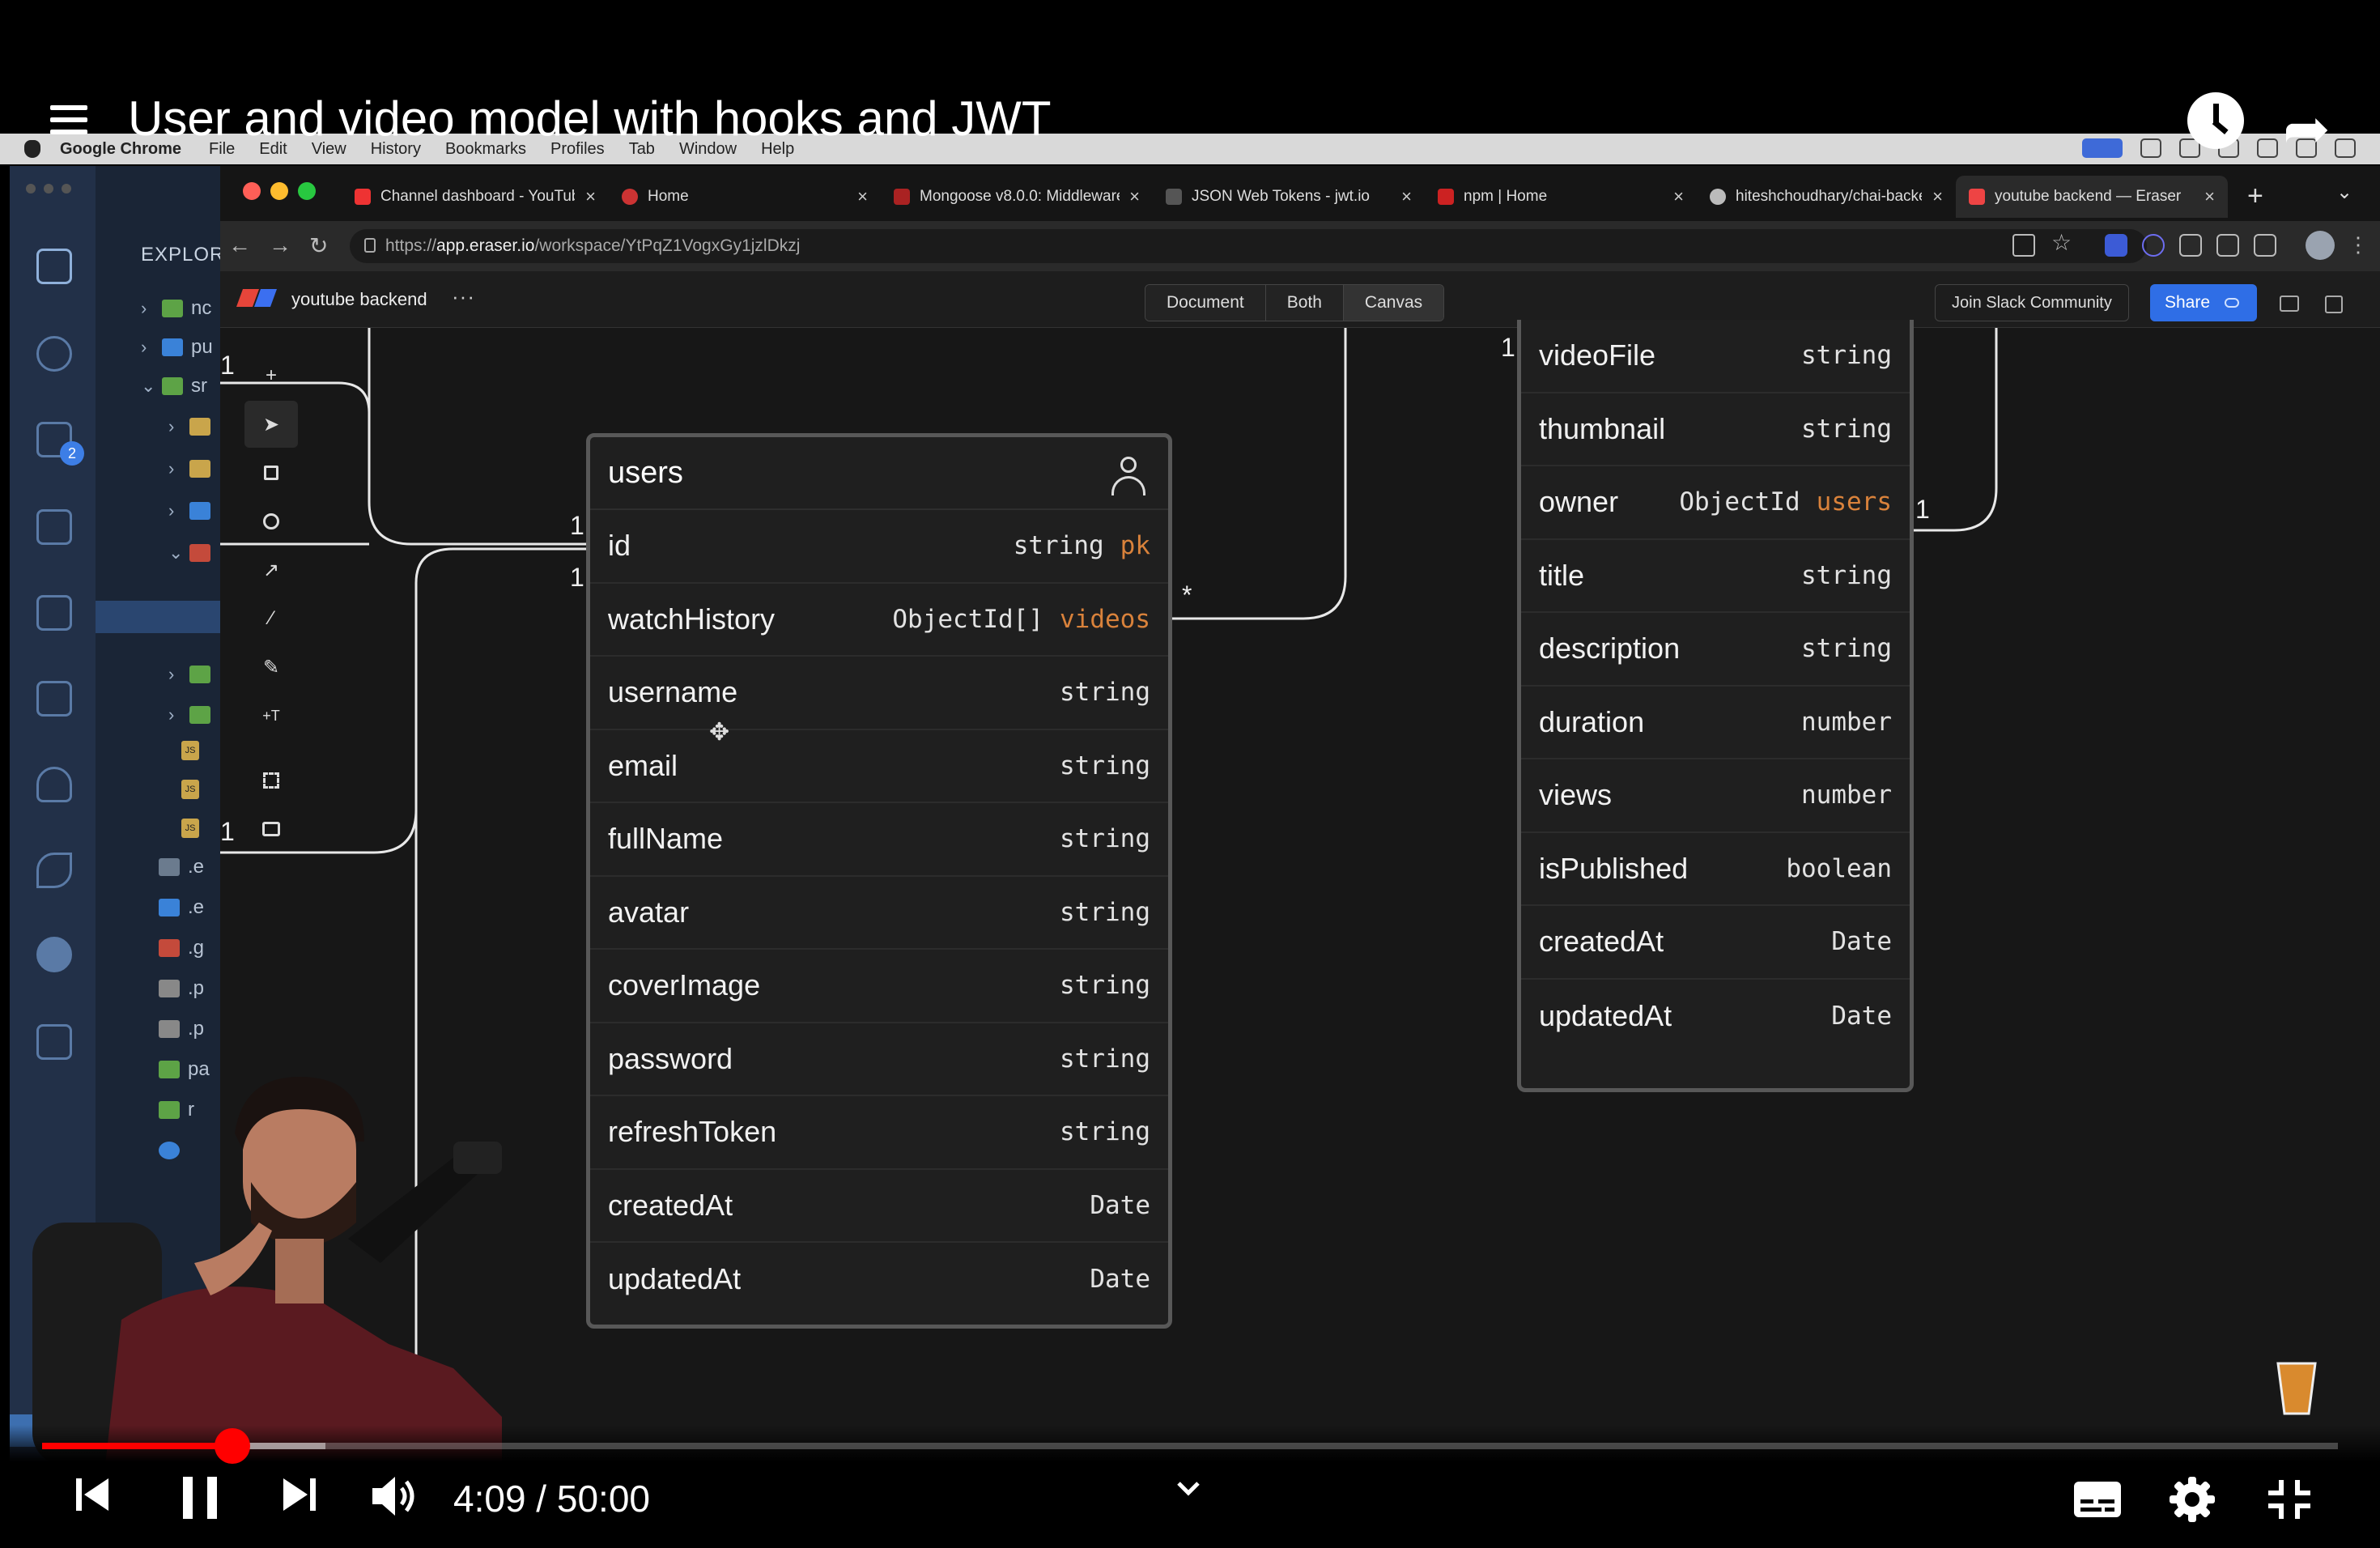 This screenshot has width=2380, height=1548. What do you see at coordinates (2190, 245) in the screenshot?
I see `extensions-puzzle-icon` at bounding box center [2190, 245].